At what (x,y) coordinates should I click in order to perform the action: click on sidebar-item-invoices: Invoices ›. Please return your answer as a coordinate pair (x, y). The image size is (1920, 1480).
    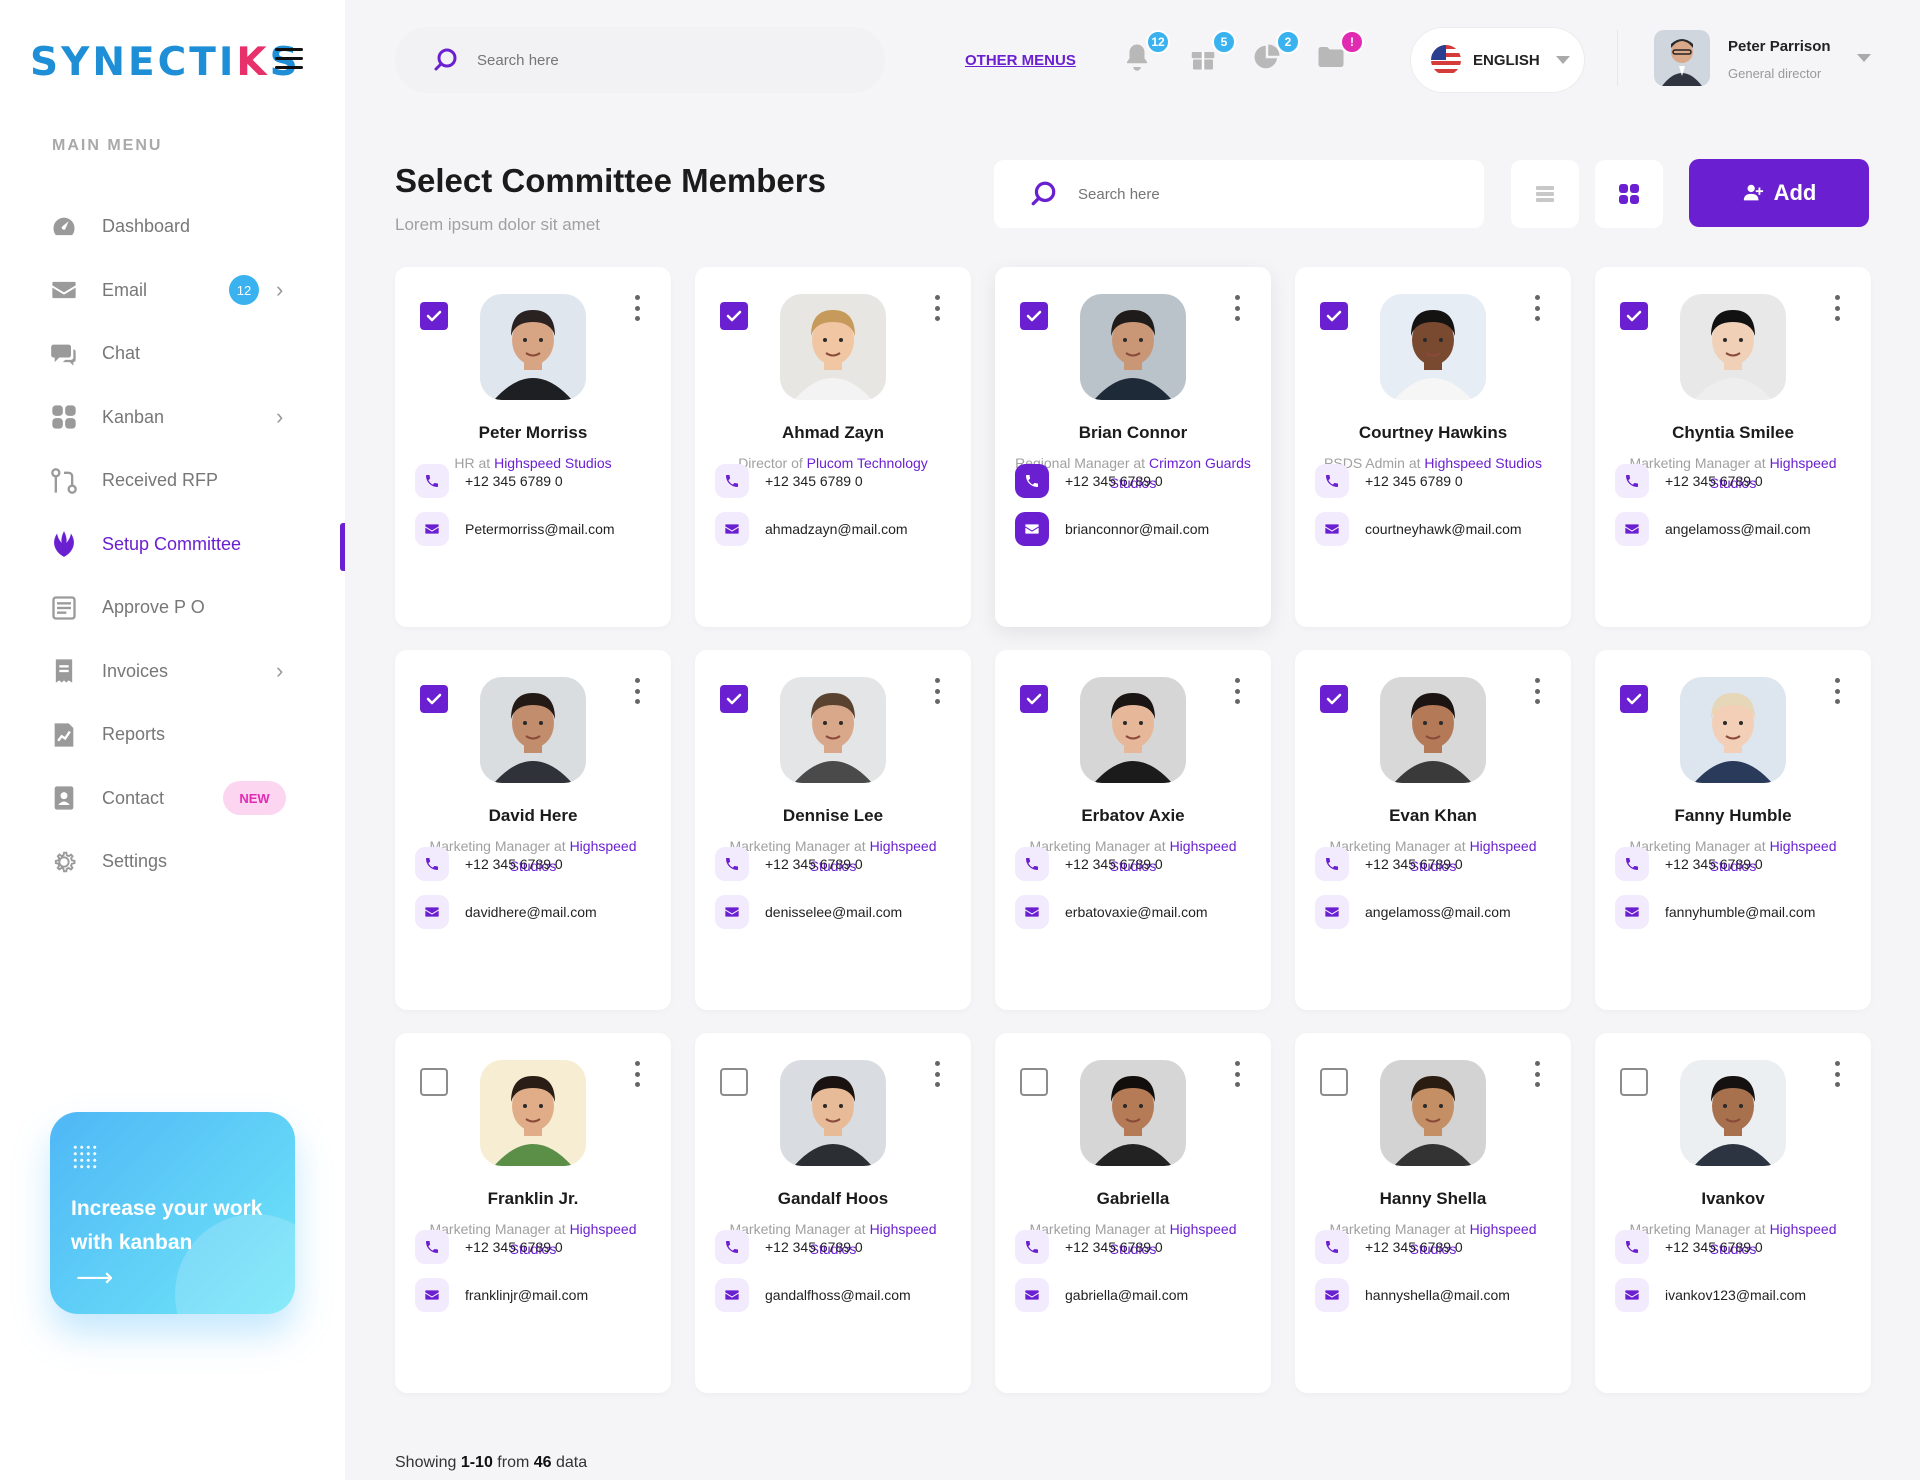
    Looking at the image, I should click on (172, 672).